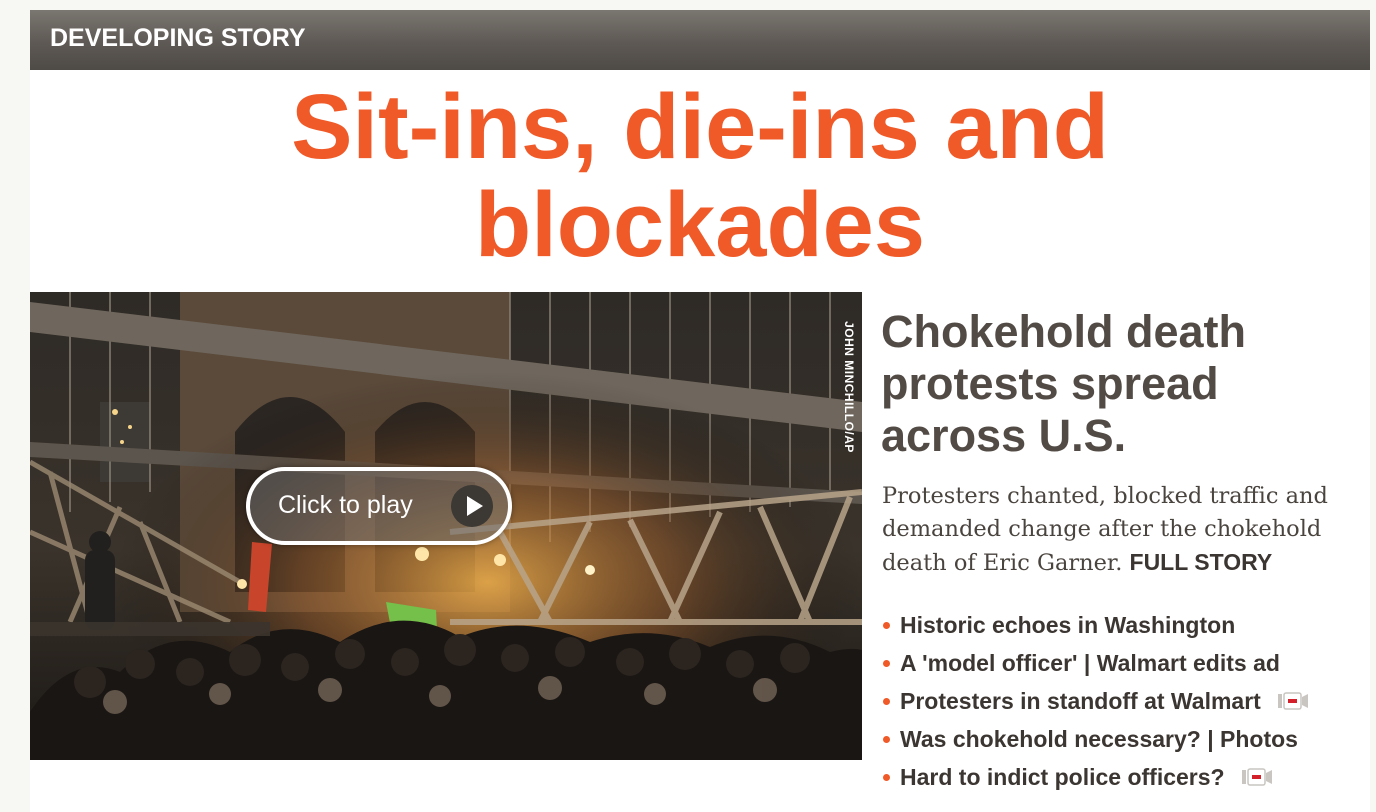 The image size is (1376, 812). Describe the element at coordinates (700, 127) in the screenshot. I see `headline-line-1: Sit-ins, die-ins and` at that location.